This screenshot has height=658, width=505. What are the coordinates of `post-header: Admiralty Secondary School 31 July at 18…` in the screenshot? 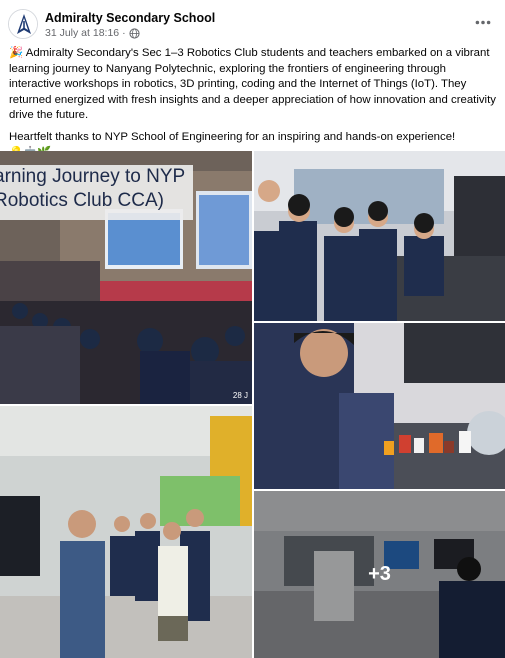 It's located at (252, 22).